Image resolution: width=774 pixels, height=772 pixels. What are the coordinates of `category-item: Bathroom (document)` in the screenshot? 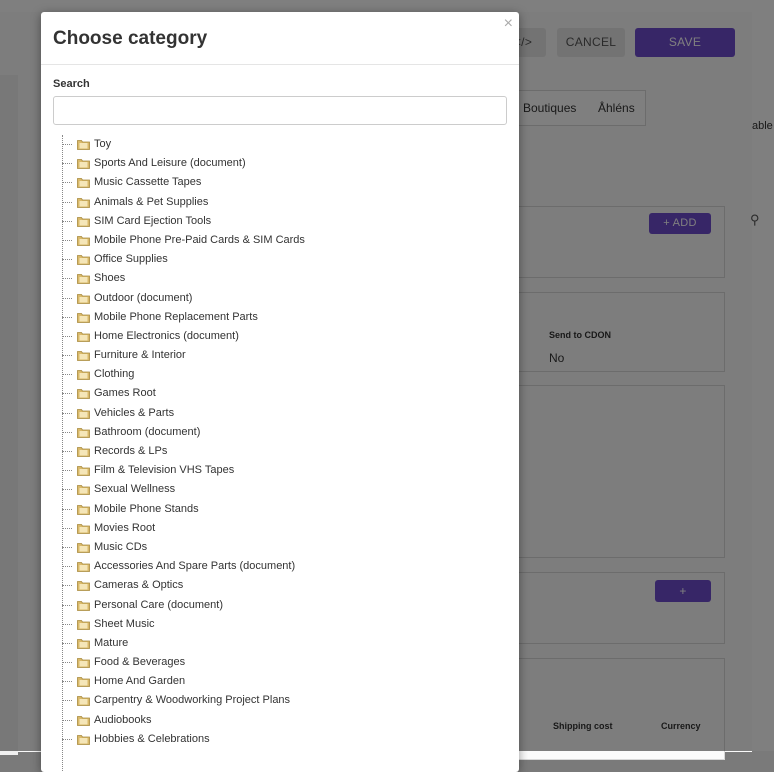 It's located at (278, 432).